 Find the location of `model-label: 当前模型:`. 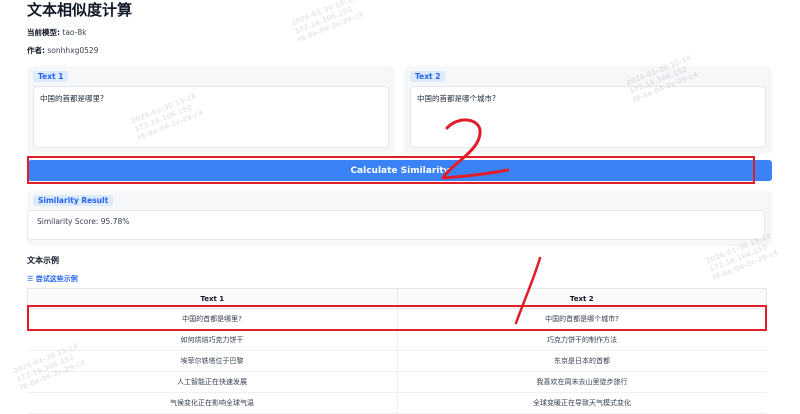

model-label: 当前模型: is located at coordinates (43, 32).